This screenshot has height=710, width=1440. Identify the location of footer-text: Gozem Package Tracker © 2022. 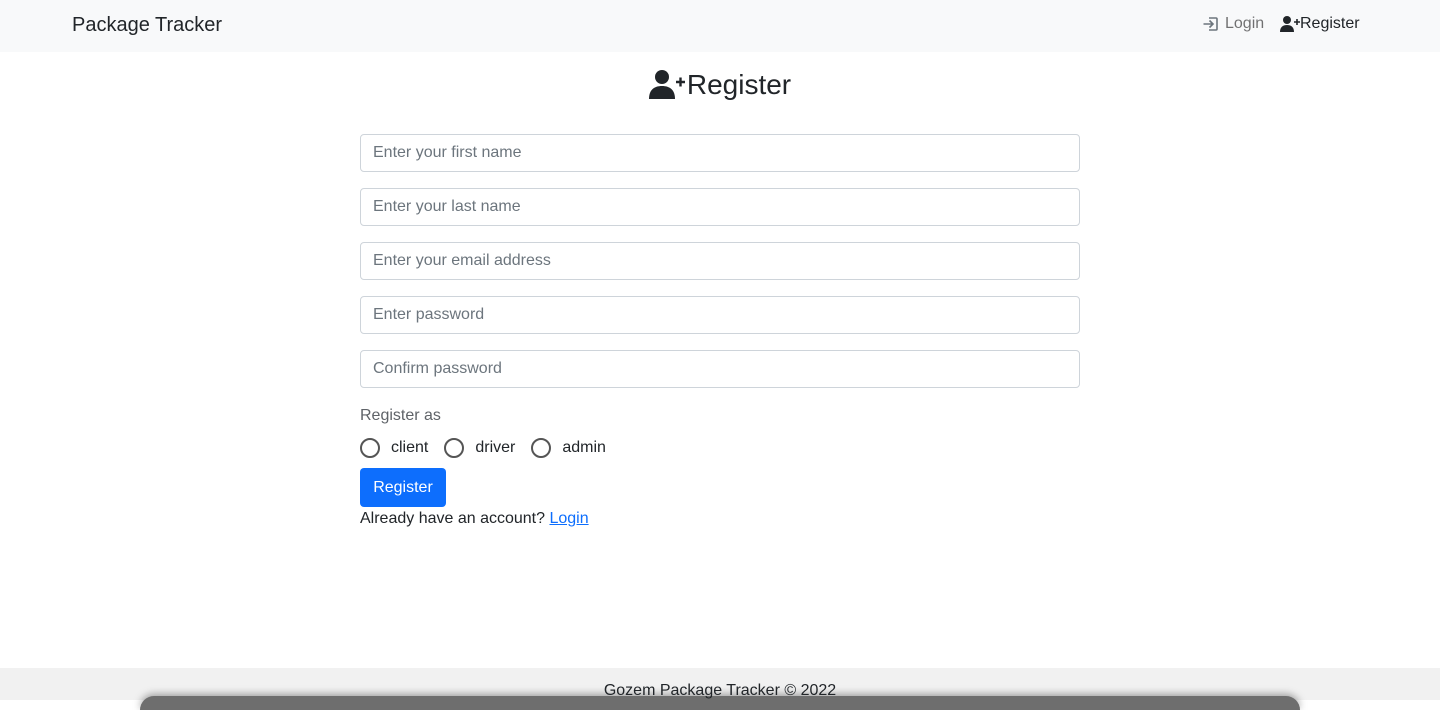
(720, 690).